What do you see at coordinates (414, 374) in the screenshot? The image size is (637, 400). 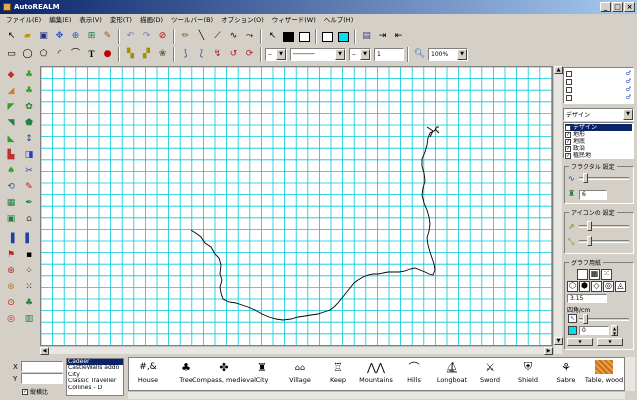 I see `symbol-hills: ⌒ Hills` at bounding box center [414, 374].